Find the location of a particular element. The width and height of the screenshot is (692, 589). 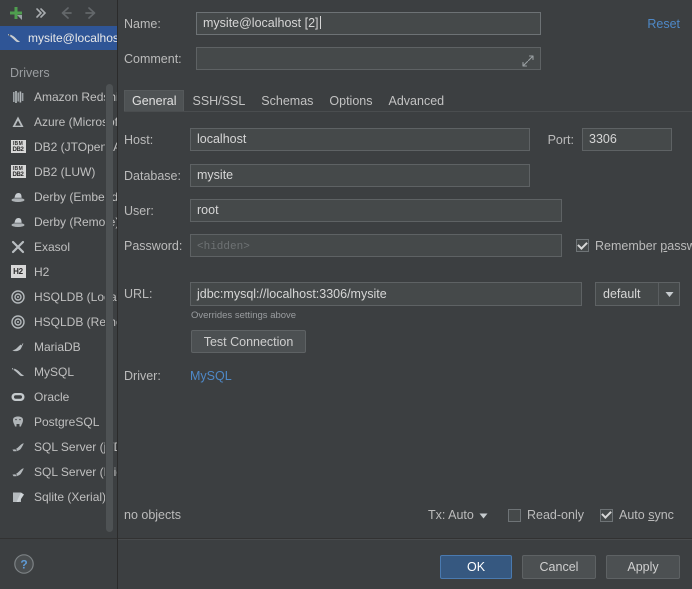

password-input: <hidden> is located at coordinates (376, 245).